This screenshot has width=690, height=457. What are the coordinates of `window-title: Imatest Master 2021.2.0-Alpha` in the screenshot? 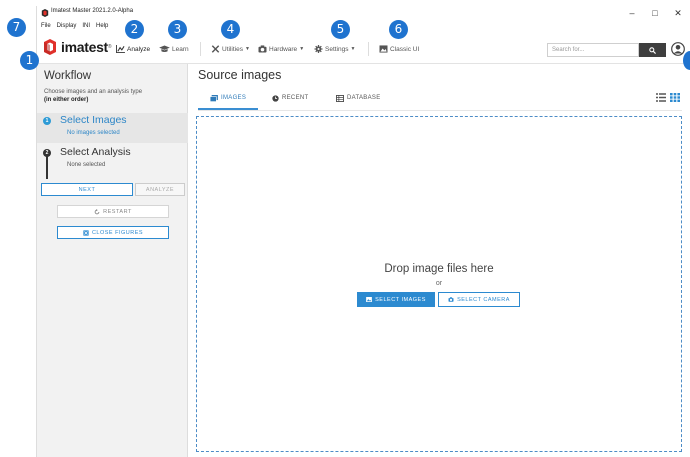 It's located at (92, 11).